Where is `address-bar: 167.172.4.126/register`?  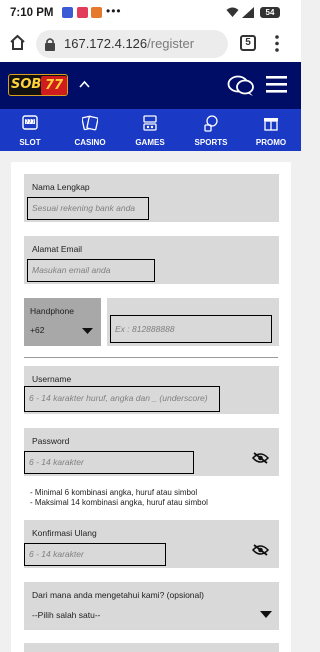 address-bar: 167.172.4.126/register is located at coordinates (132, 44).